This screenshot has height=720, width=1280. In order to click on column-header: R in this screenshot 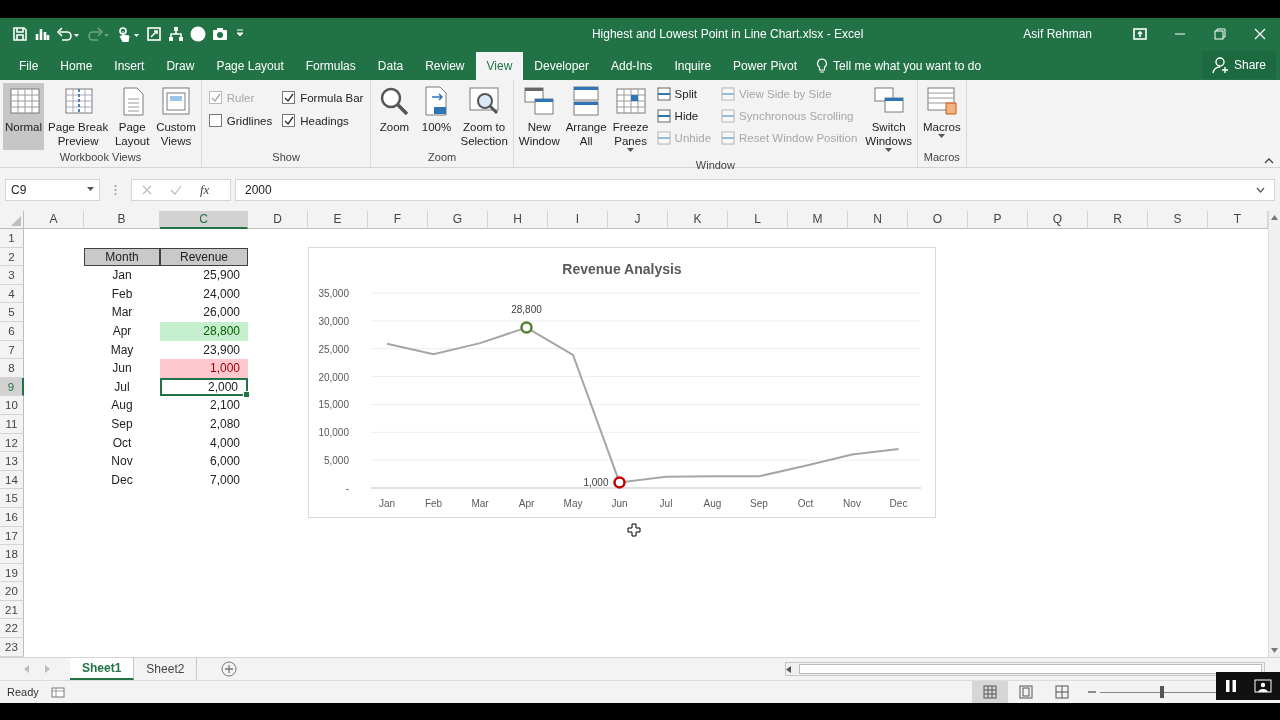, I will do `click(1118, 220)`.